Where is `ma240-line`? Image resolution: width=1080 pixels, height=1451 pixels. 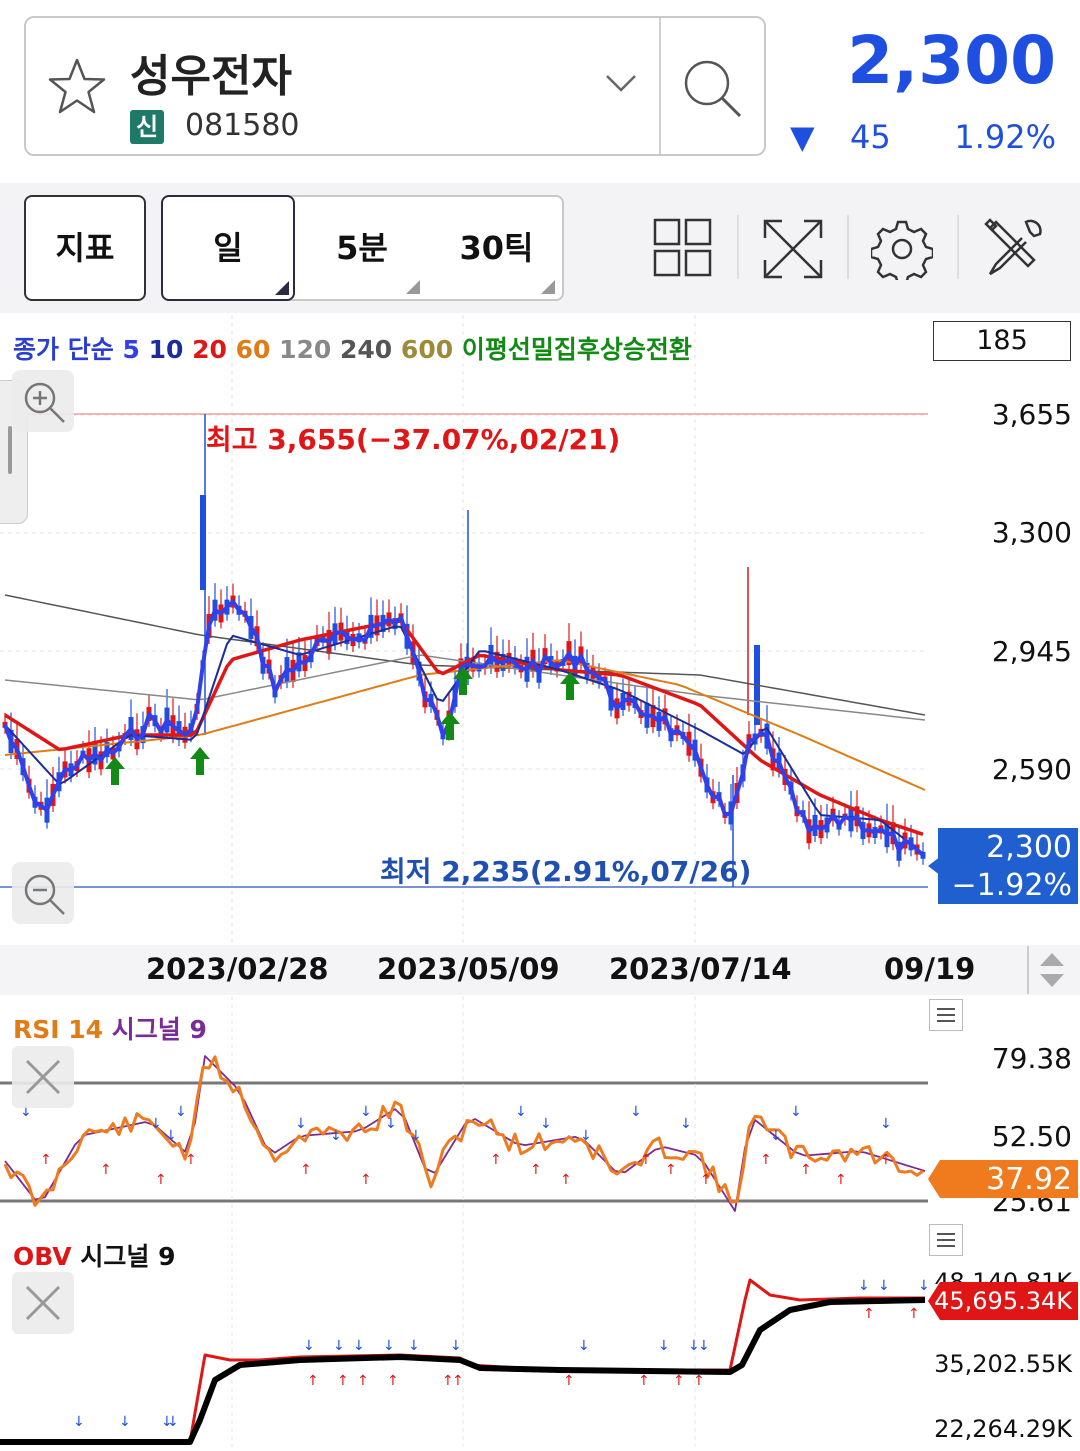
ma240-line is located at coordinates (465, 655).